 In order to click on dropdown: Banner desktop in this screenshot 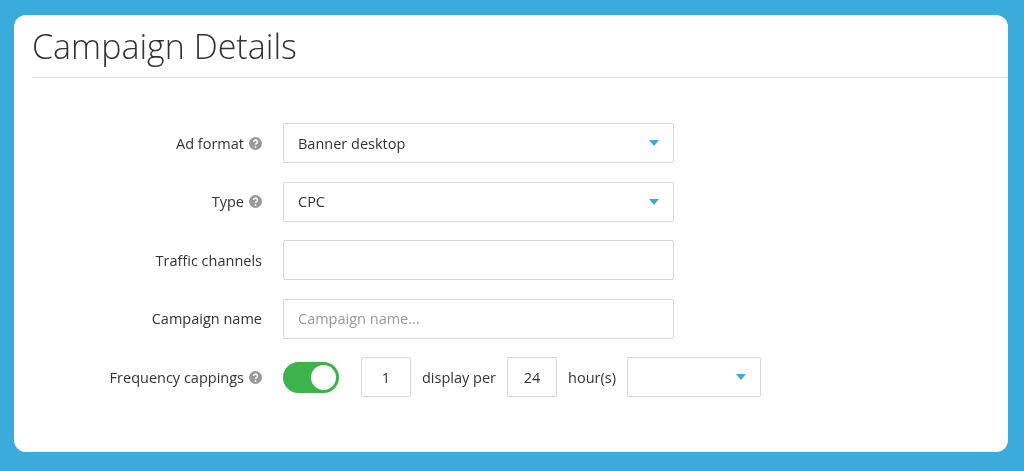, I will do `click(478, 143)`.